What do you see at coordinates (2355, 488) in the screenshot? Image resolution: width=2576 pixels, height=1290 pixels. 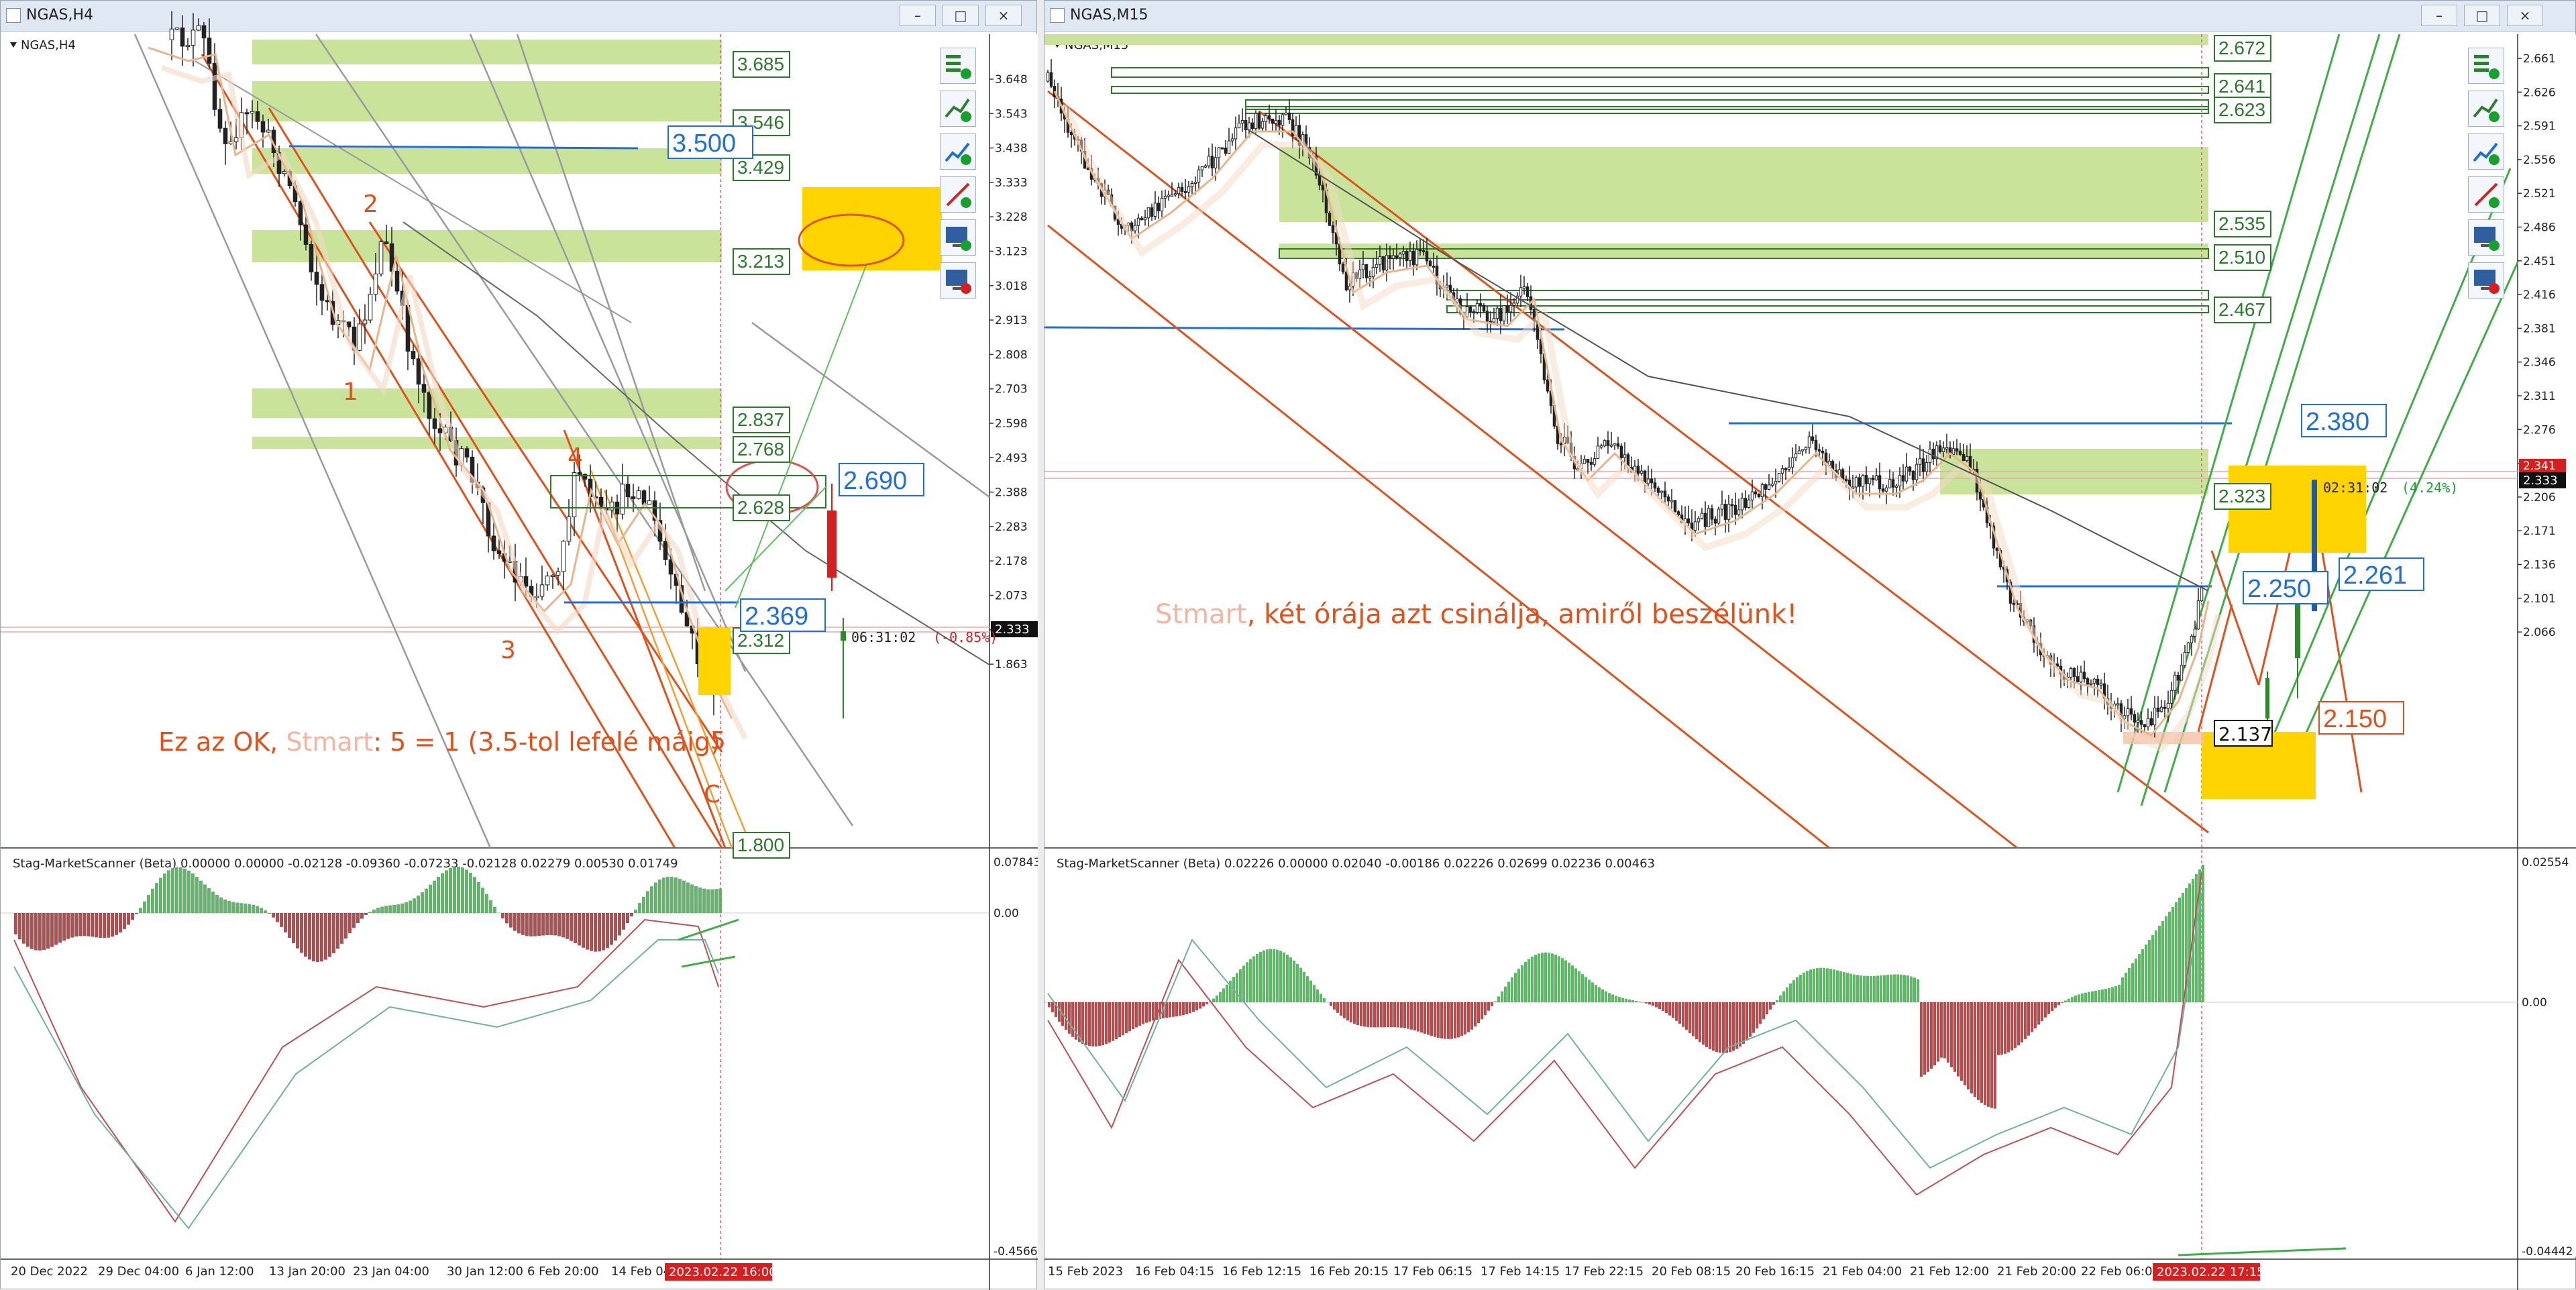 I see `countdown-label: 02:31:02` at bounding box center [2355, 488].